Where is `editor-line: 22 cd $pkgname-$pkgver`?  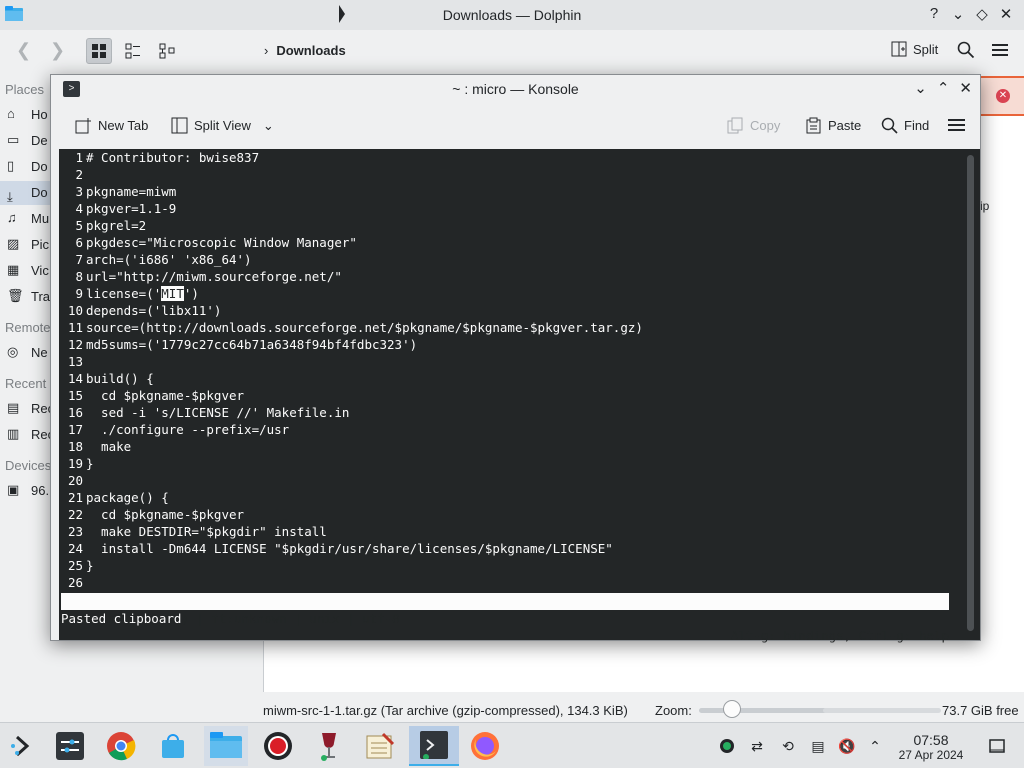 editor-line: 22 cd $pkgname-$pkgver is located at coordinates (509, 514).